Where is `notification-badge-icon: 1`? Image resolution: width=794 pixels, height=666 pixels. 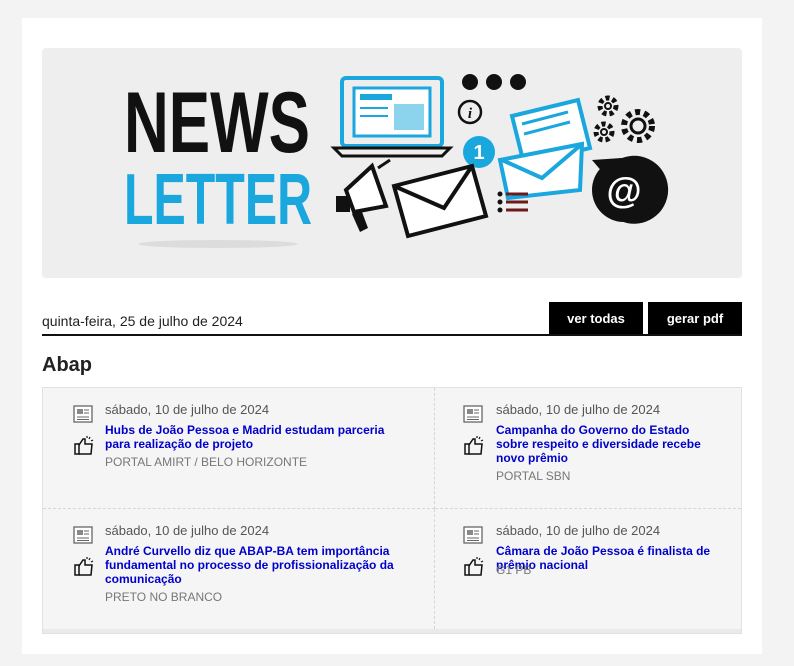
notification-badge-icon: 1 is located at coordinates (479, 152).